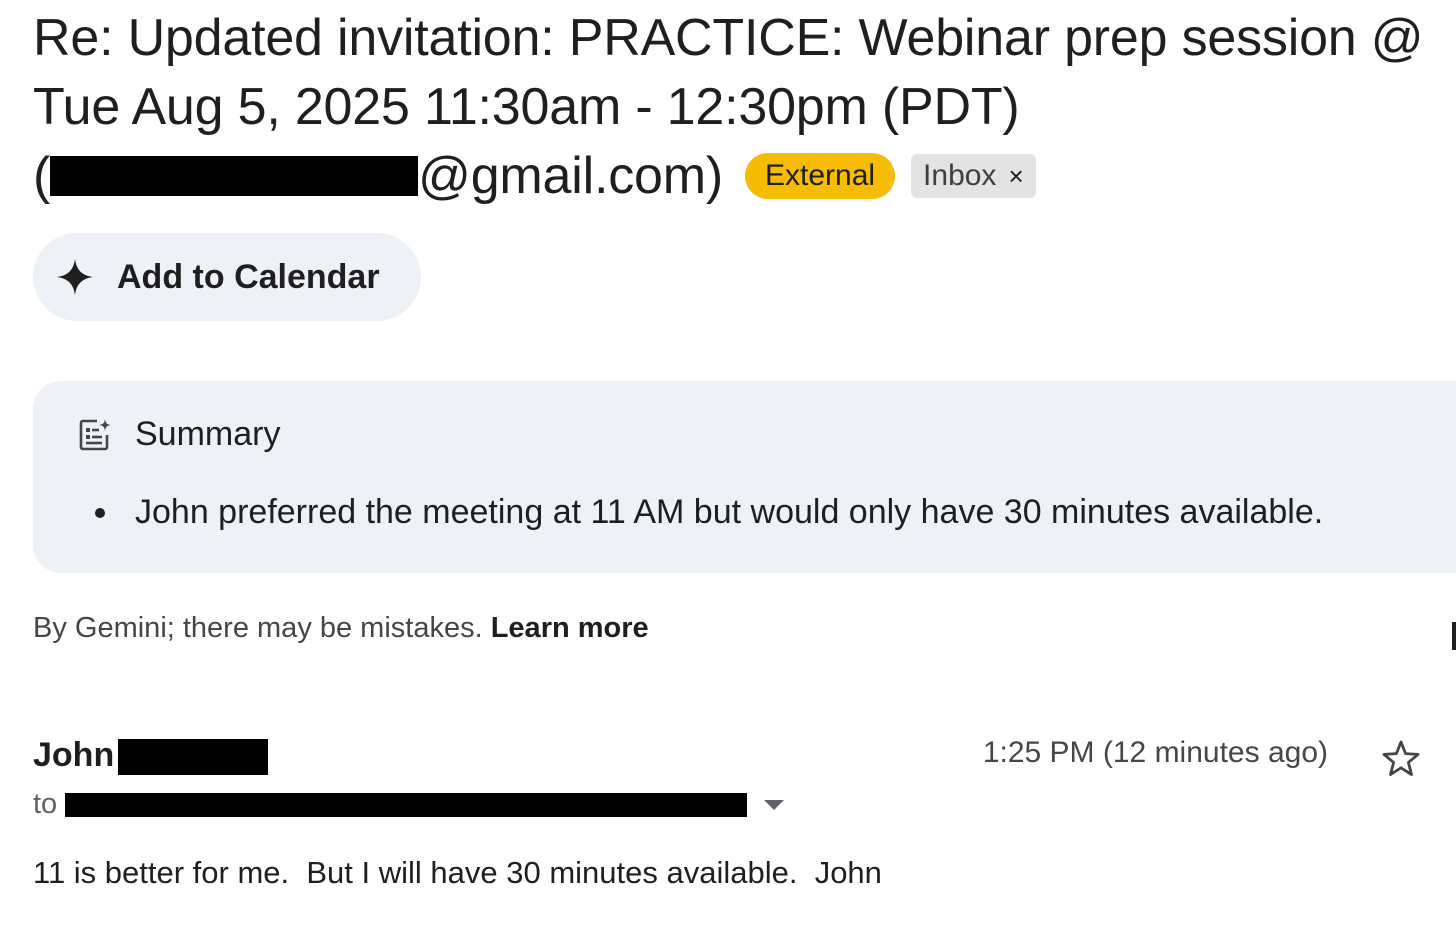 The width and height of the screenshot is (1456, 942). I want to click on external-label-chip: External, so click(820, 176).